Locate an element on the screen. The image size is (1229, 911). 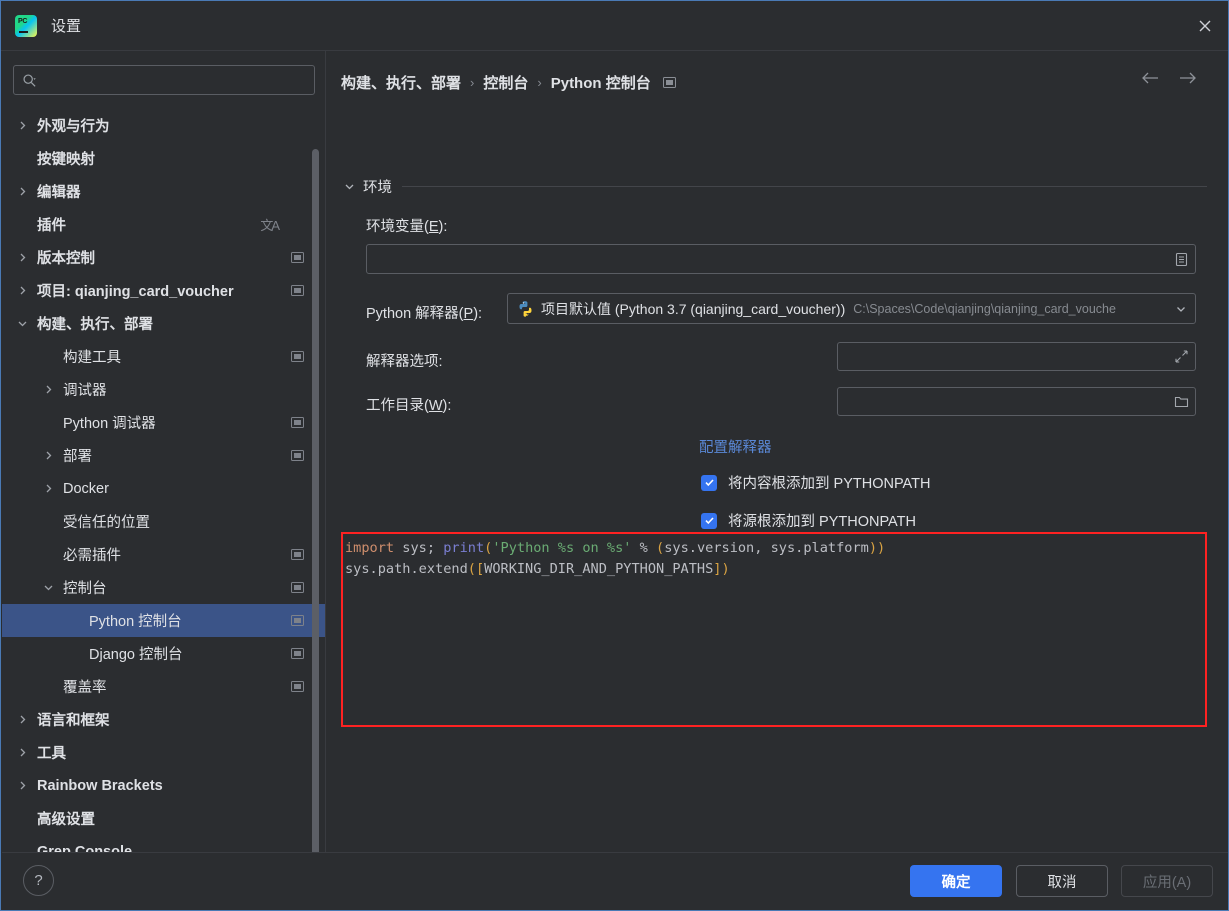
sidebar-item-label: 调试器 is located at coordinates (85, 391).